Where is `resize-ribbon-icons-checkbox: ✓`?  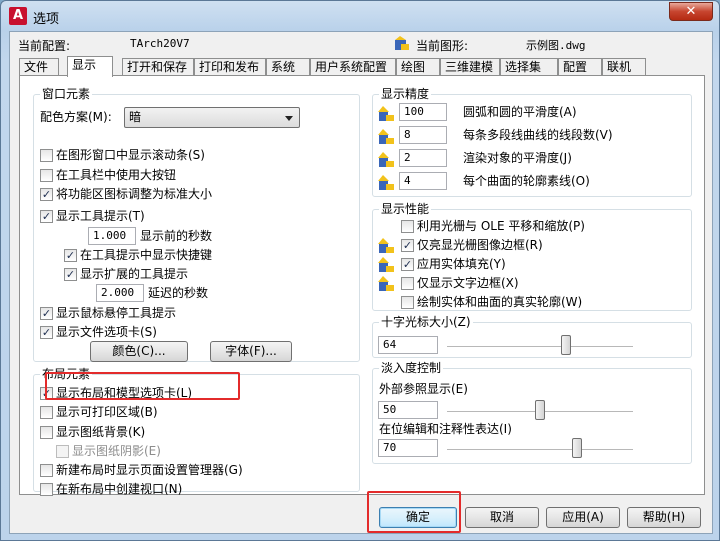 resize-ribbon-icons-checkbox: ✓ is located at coordinates (46, 194).